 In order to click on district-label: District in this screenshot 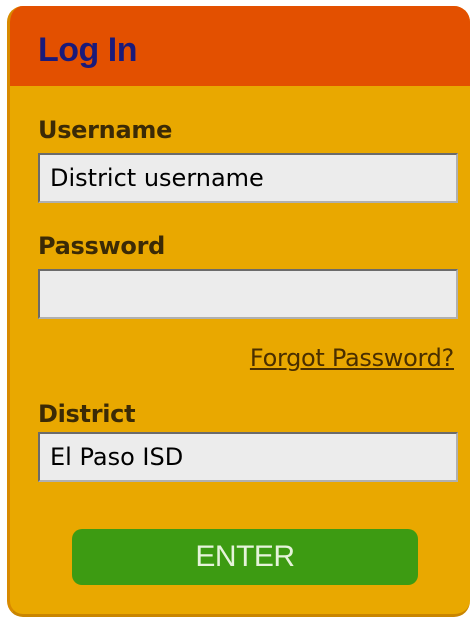, I will do `click(87, 414)`.